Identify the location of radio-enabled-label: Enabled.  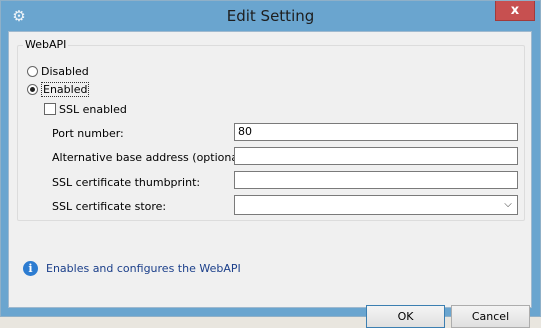
(65, 89).